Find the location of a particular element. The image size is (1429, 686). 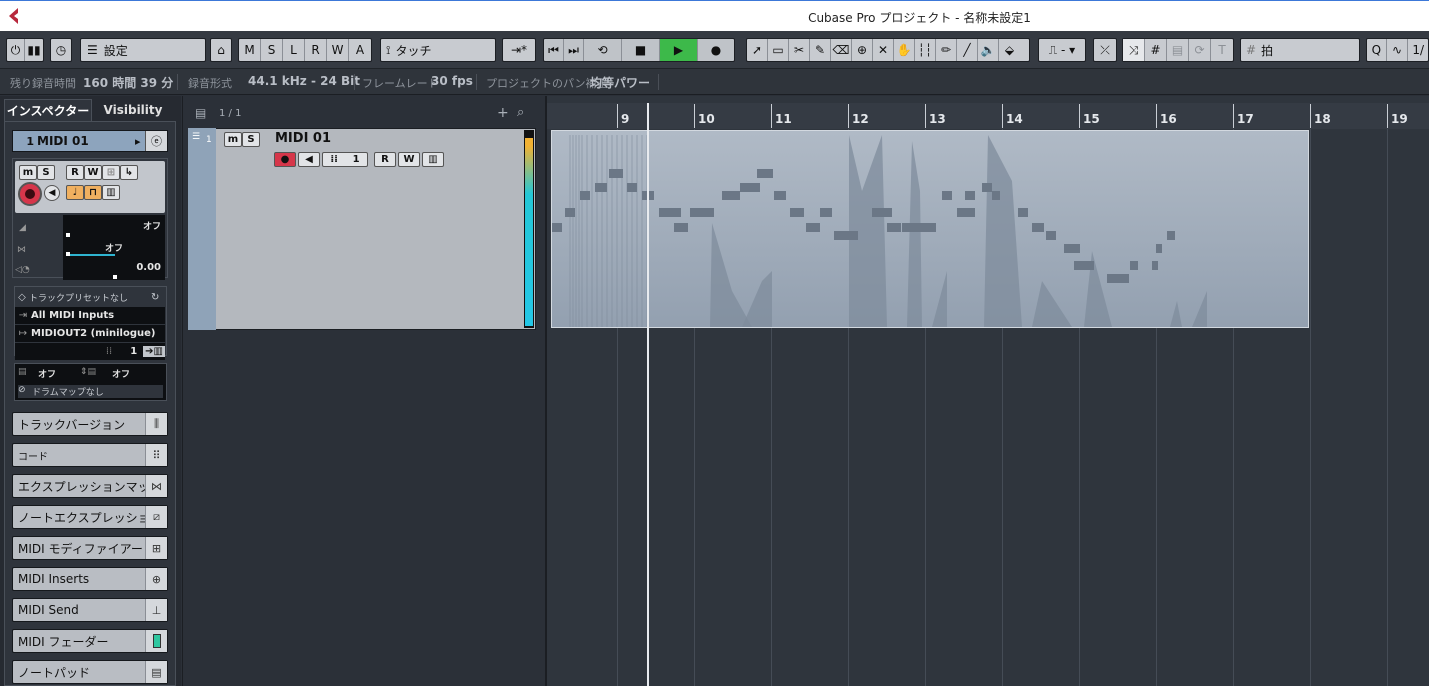

record-enable-button is located at coordinates (30, 194).